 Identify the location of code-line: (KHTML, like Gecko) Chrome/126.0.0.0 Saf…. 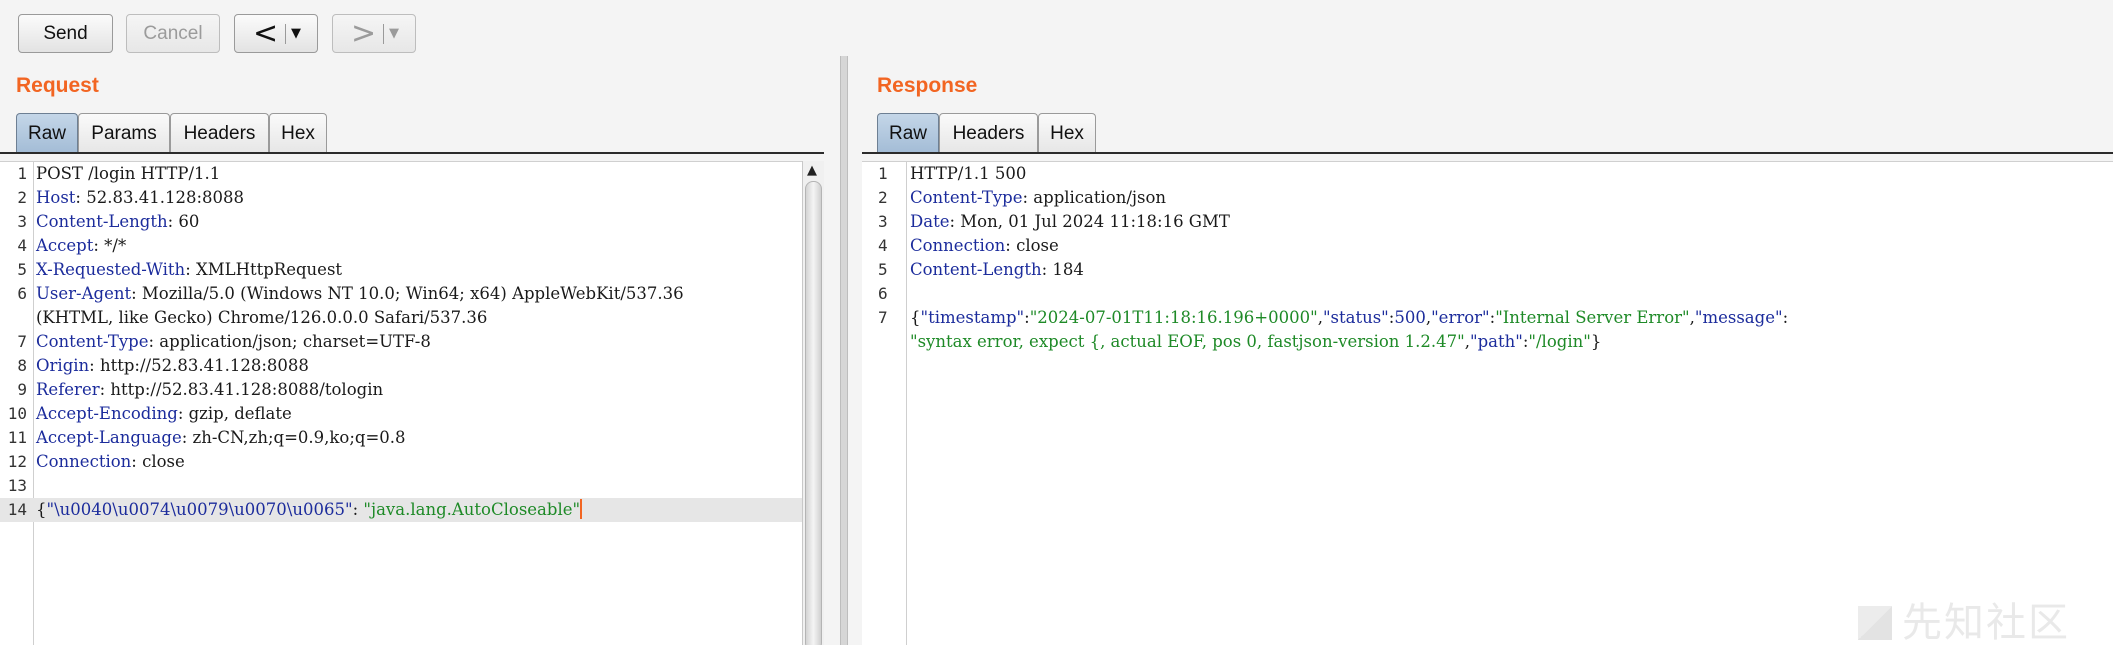
(403, 318).